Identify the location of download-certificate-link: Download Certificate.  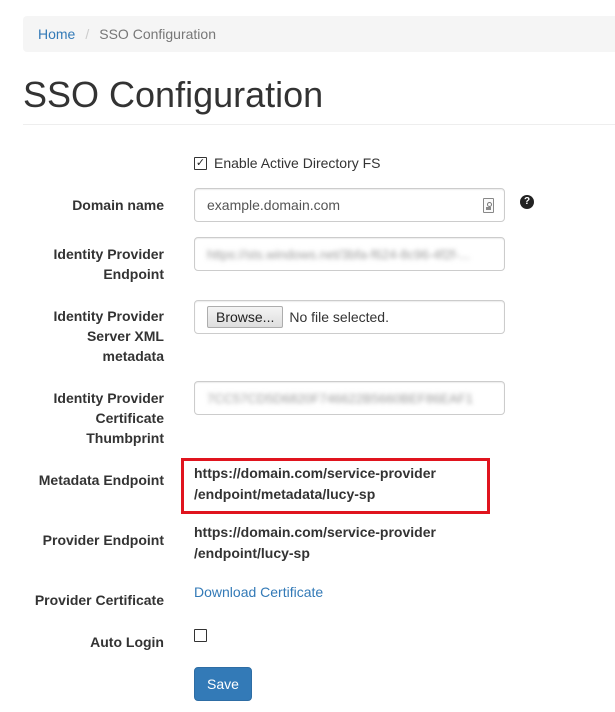
(258, 592).